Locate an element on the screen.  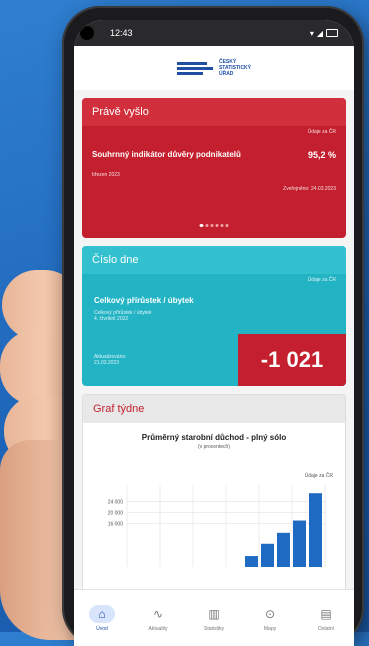
chart-title: Průměrný starobní důchod - plný sólo is located at coordinates (214, 437).